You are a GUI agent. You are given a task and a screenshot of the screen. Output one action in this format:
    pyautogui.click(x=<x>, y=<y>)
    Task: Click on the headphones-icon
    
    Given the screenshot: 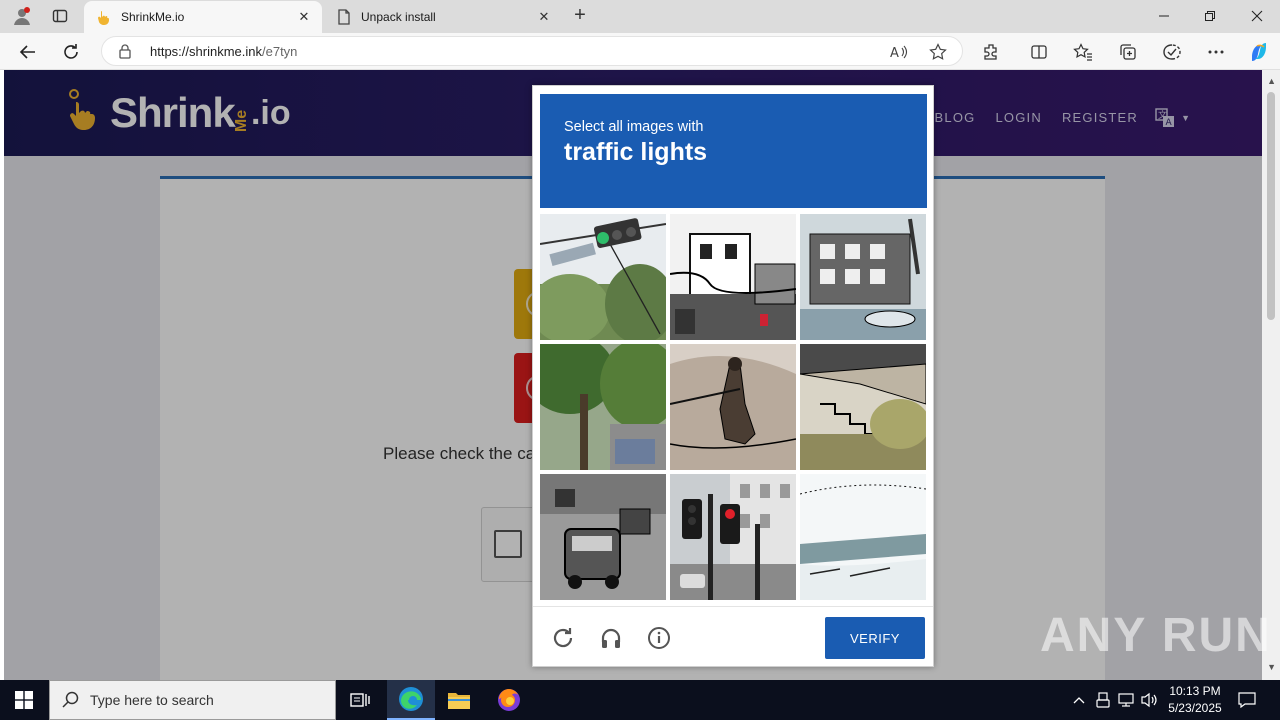 What is the action you would take?
    pyautogui.click(x=611, y=638)
    